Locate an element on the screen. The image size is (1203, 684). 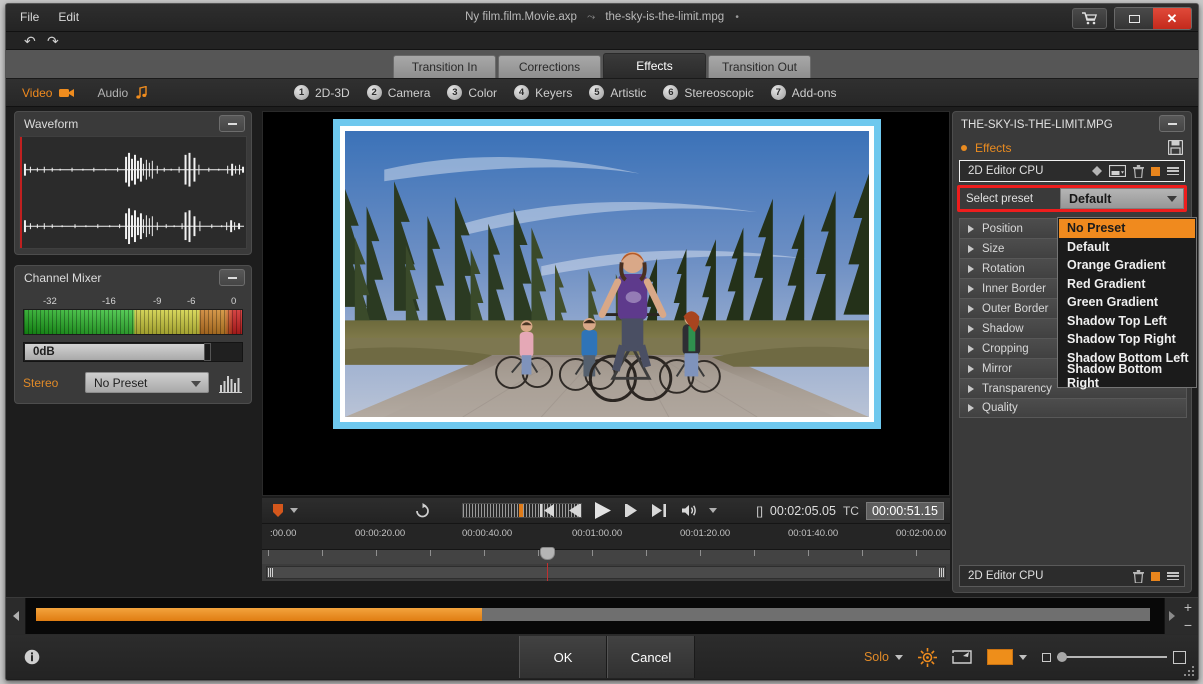
volume-control is located at coordinates (699, 510).